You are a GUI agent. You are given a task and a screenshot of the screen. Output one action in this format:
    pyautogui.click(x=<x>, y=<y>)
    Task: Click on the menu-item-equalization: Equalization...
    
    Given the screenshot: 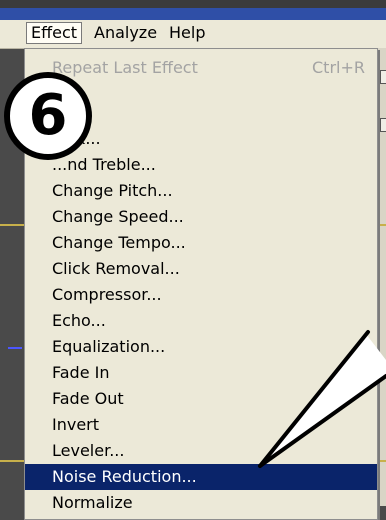 What is the action you would take?
    pyautogui.click(x=201, y=347)
    